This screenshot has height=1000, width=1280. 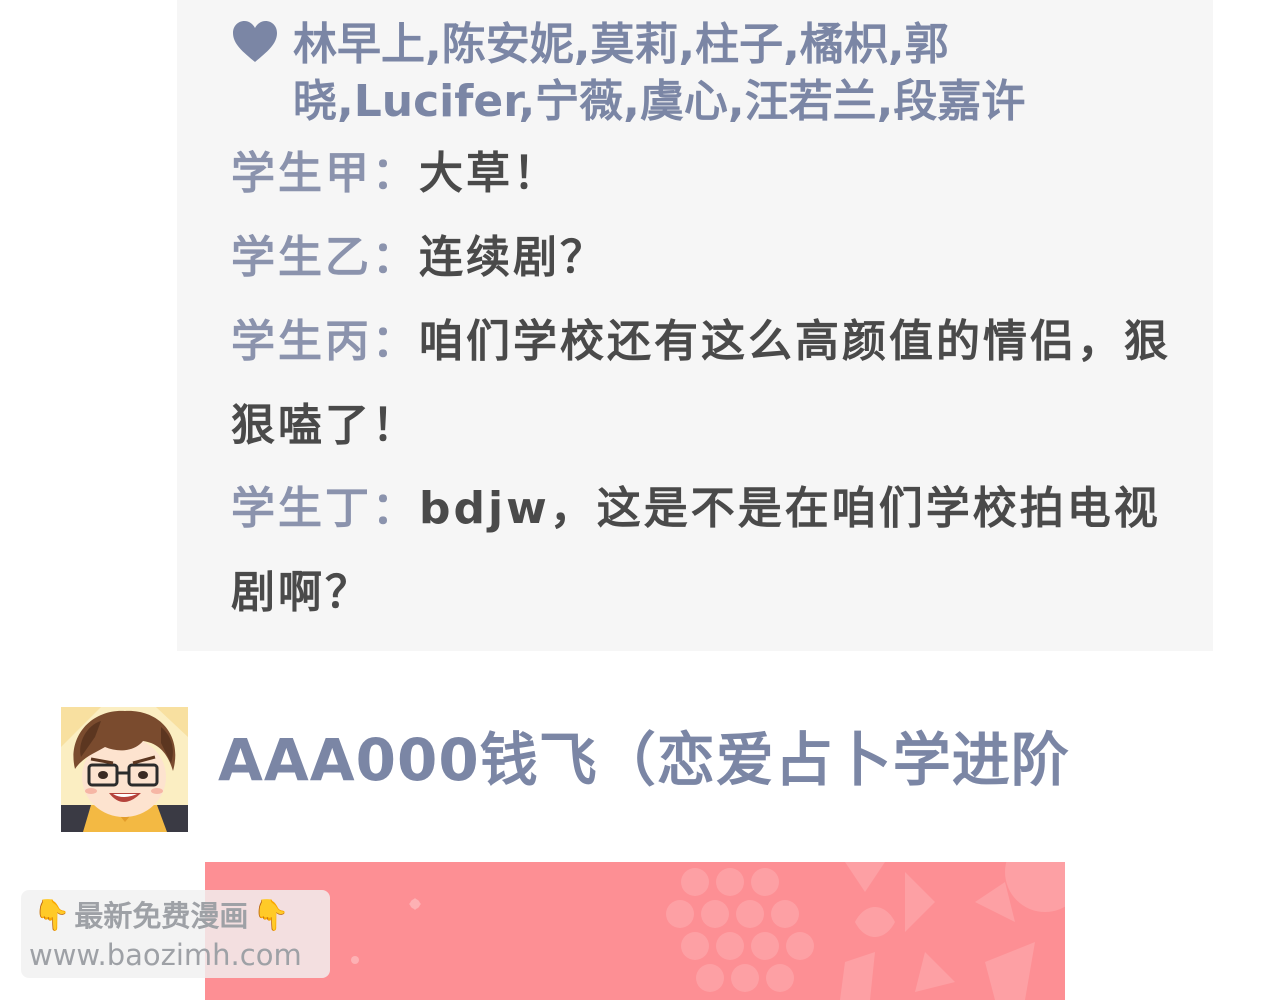 What do you see at coordinates (325, 508) in the screenshot?
I see `comment-speaker: 学生丁：` at bounding box center [325, 508].